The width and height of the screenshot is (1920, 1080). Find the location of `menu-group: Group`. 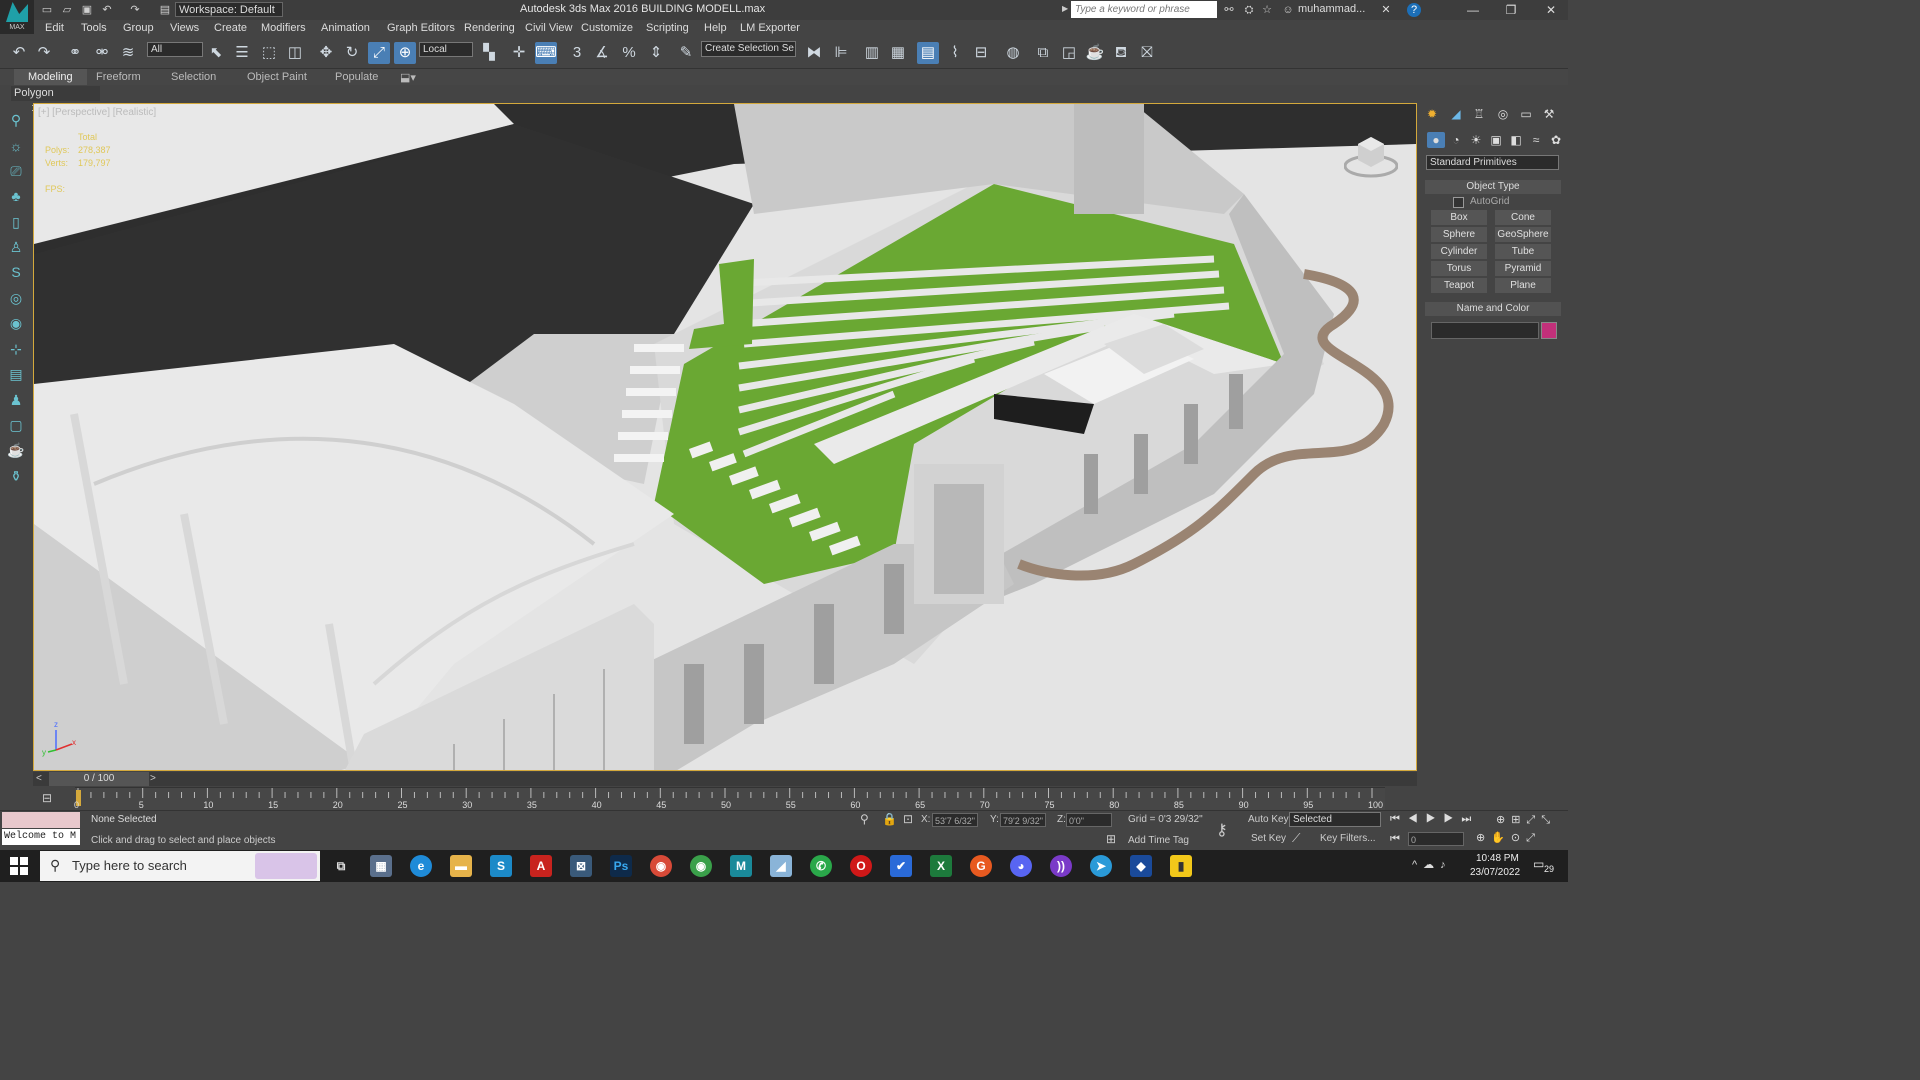

menu-group: Group is located at coordinates (138, 28).